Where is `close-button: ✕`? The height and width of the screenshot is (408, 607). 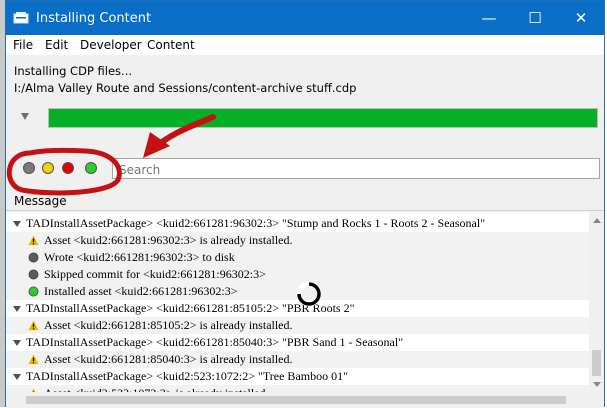 close-button: ✕ is located at coordinates (581, 18).